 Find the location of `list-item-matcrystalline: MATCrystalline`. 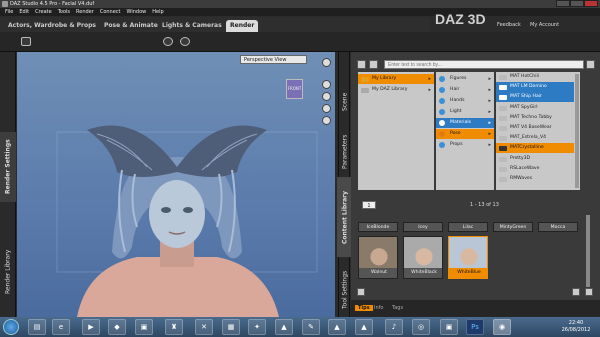

list-item-matcrystalline: MATCrystalline is located at coordinates (535, 148).